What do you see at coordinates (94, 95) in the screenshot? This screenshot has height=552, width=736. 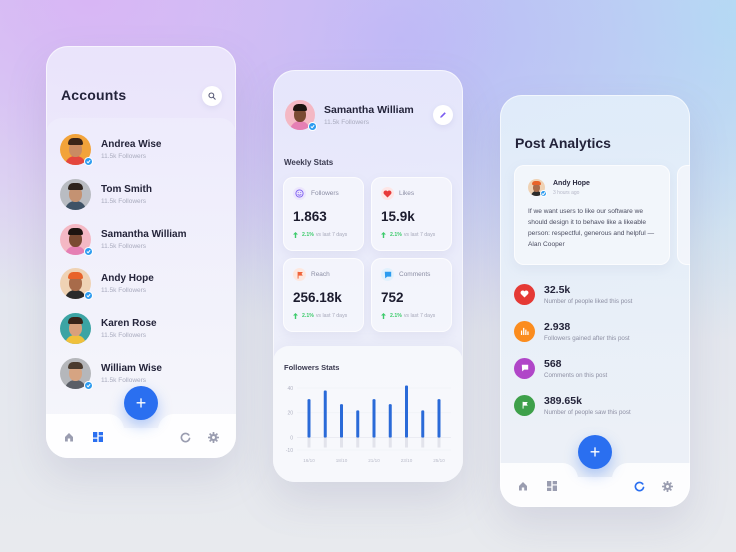 I see `accounts-title: Accounts` at bounding box center [94, 95].